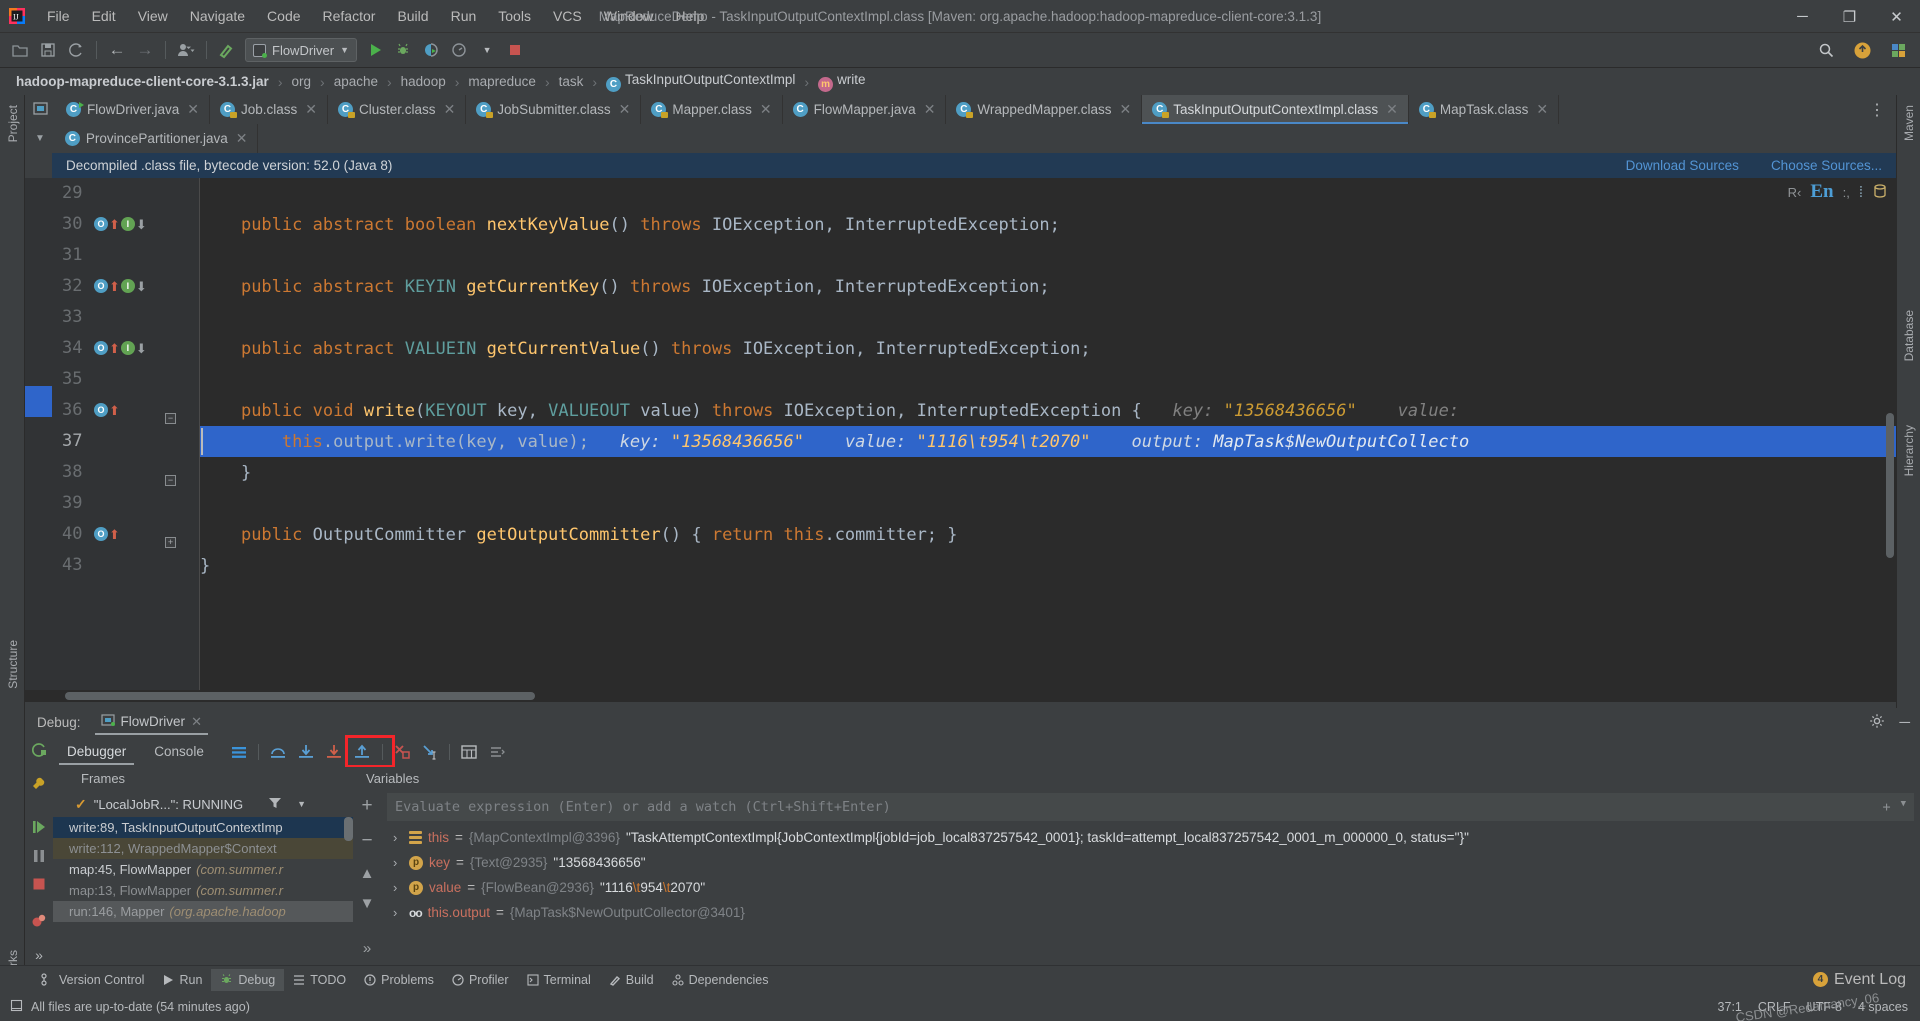 Image resolution: width=1920 pixels, height=1021 pixels. I want to click on sync-icon, so click(76, 50).